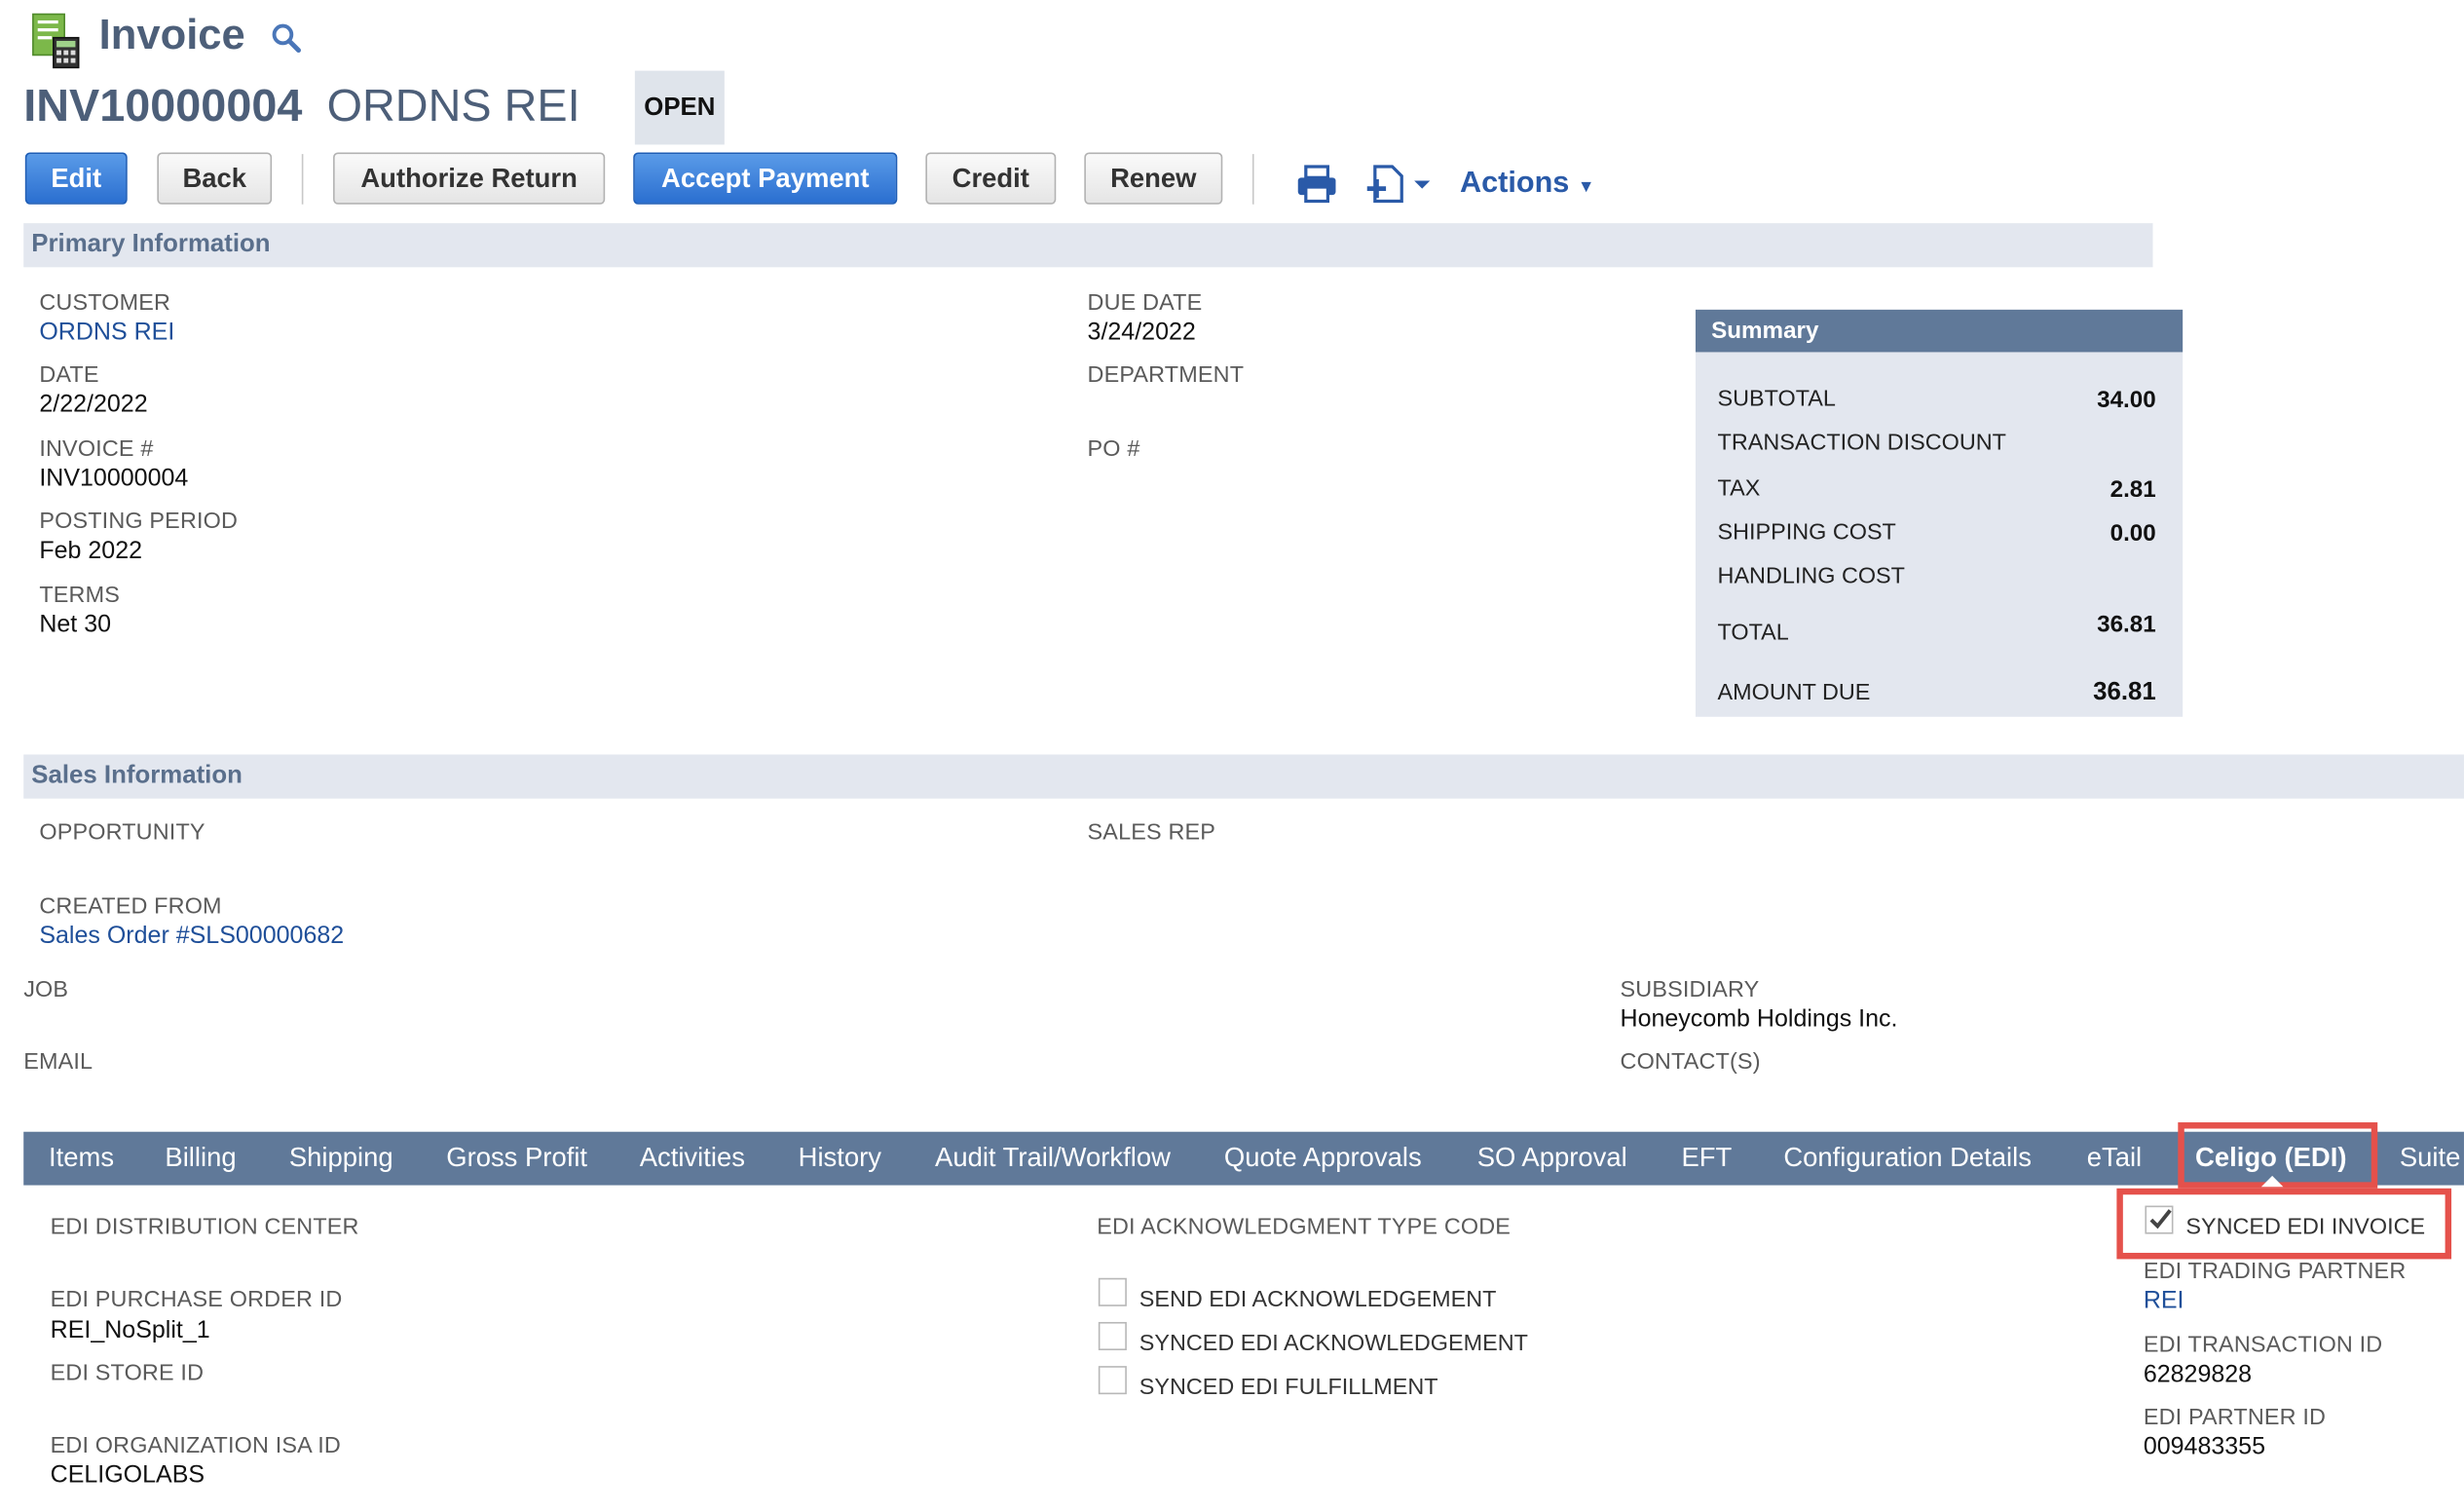  Describe the element at coordinates (2204, 1446) in the screenshot. I see `edi-partner-id-value: 009483355` at that location.